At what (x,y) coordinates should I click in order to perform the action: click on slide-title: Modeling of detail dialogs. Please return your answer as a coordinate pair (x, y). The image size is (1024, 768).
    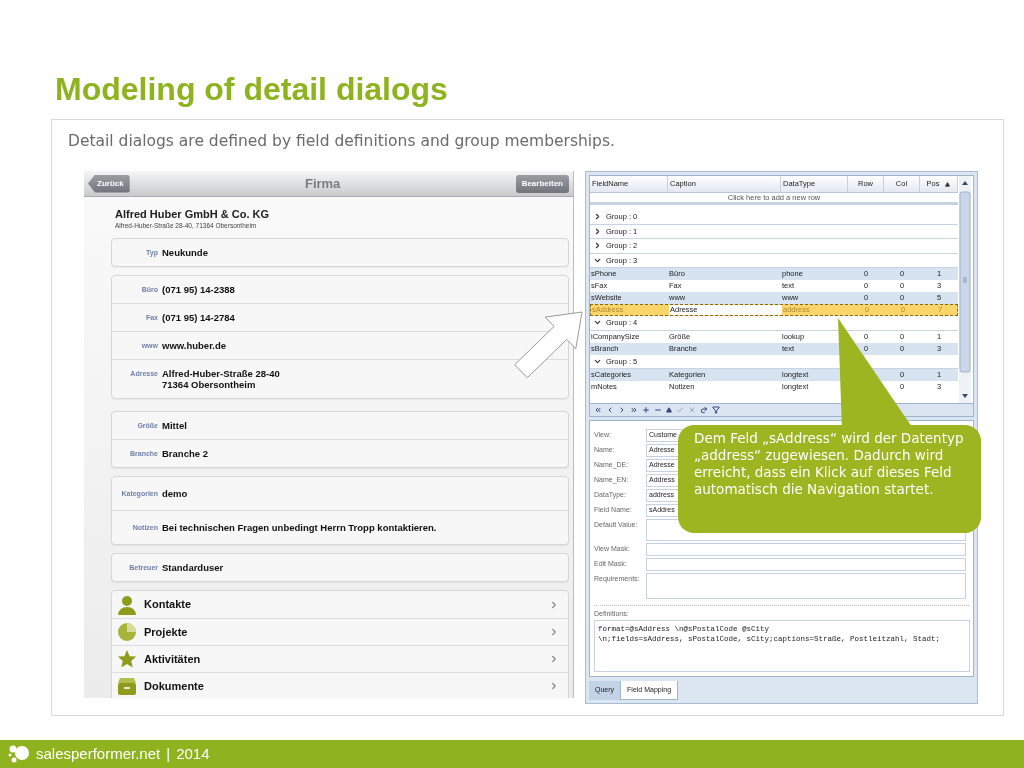
    Looking at the image, I should click on (251, 89).